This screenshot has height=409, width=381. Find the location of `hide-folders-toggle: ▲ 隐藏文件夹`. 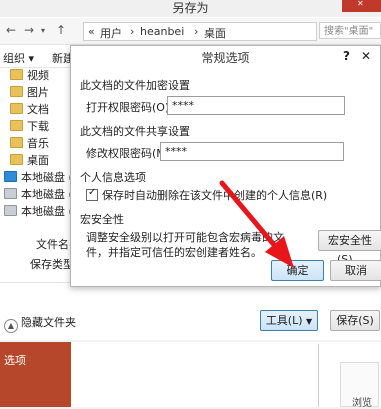

hide-folders-toggle: ▲ 隐藏文件夹 is located at coordinates (40, 324).